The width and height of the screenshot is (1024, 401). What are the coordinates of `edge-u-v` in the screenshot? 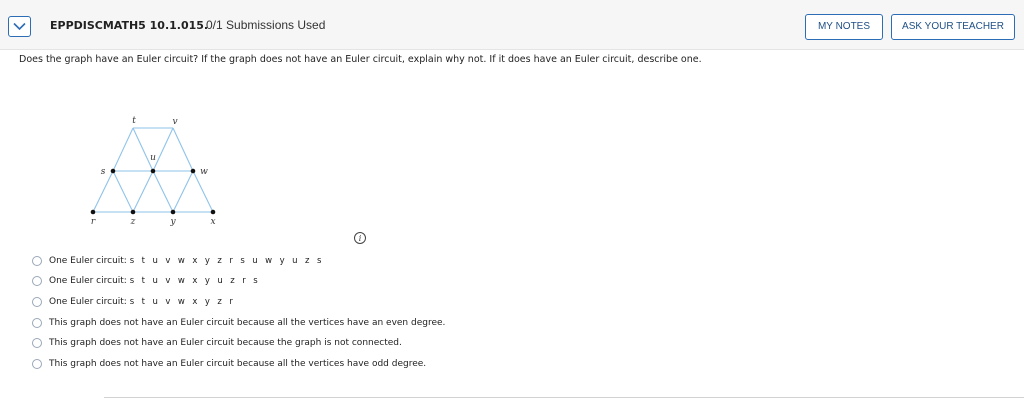 It's located at (163, 149).